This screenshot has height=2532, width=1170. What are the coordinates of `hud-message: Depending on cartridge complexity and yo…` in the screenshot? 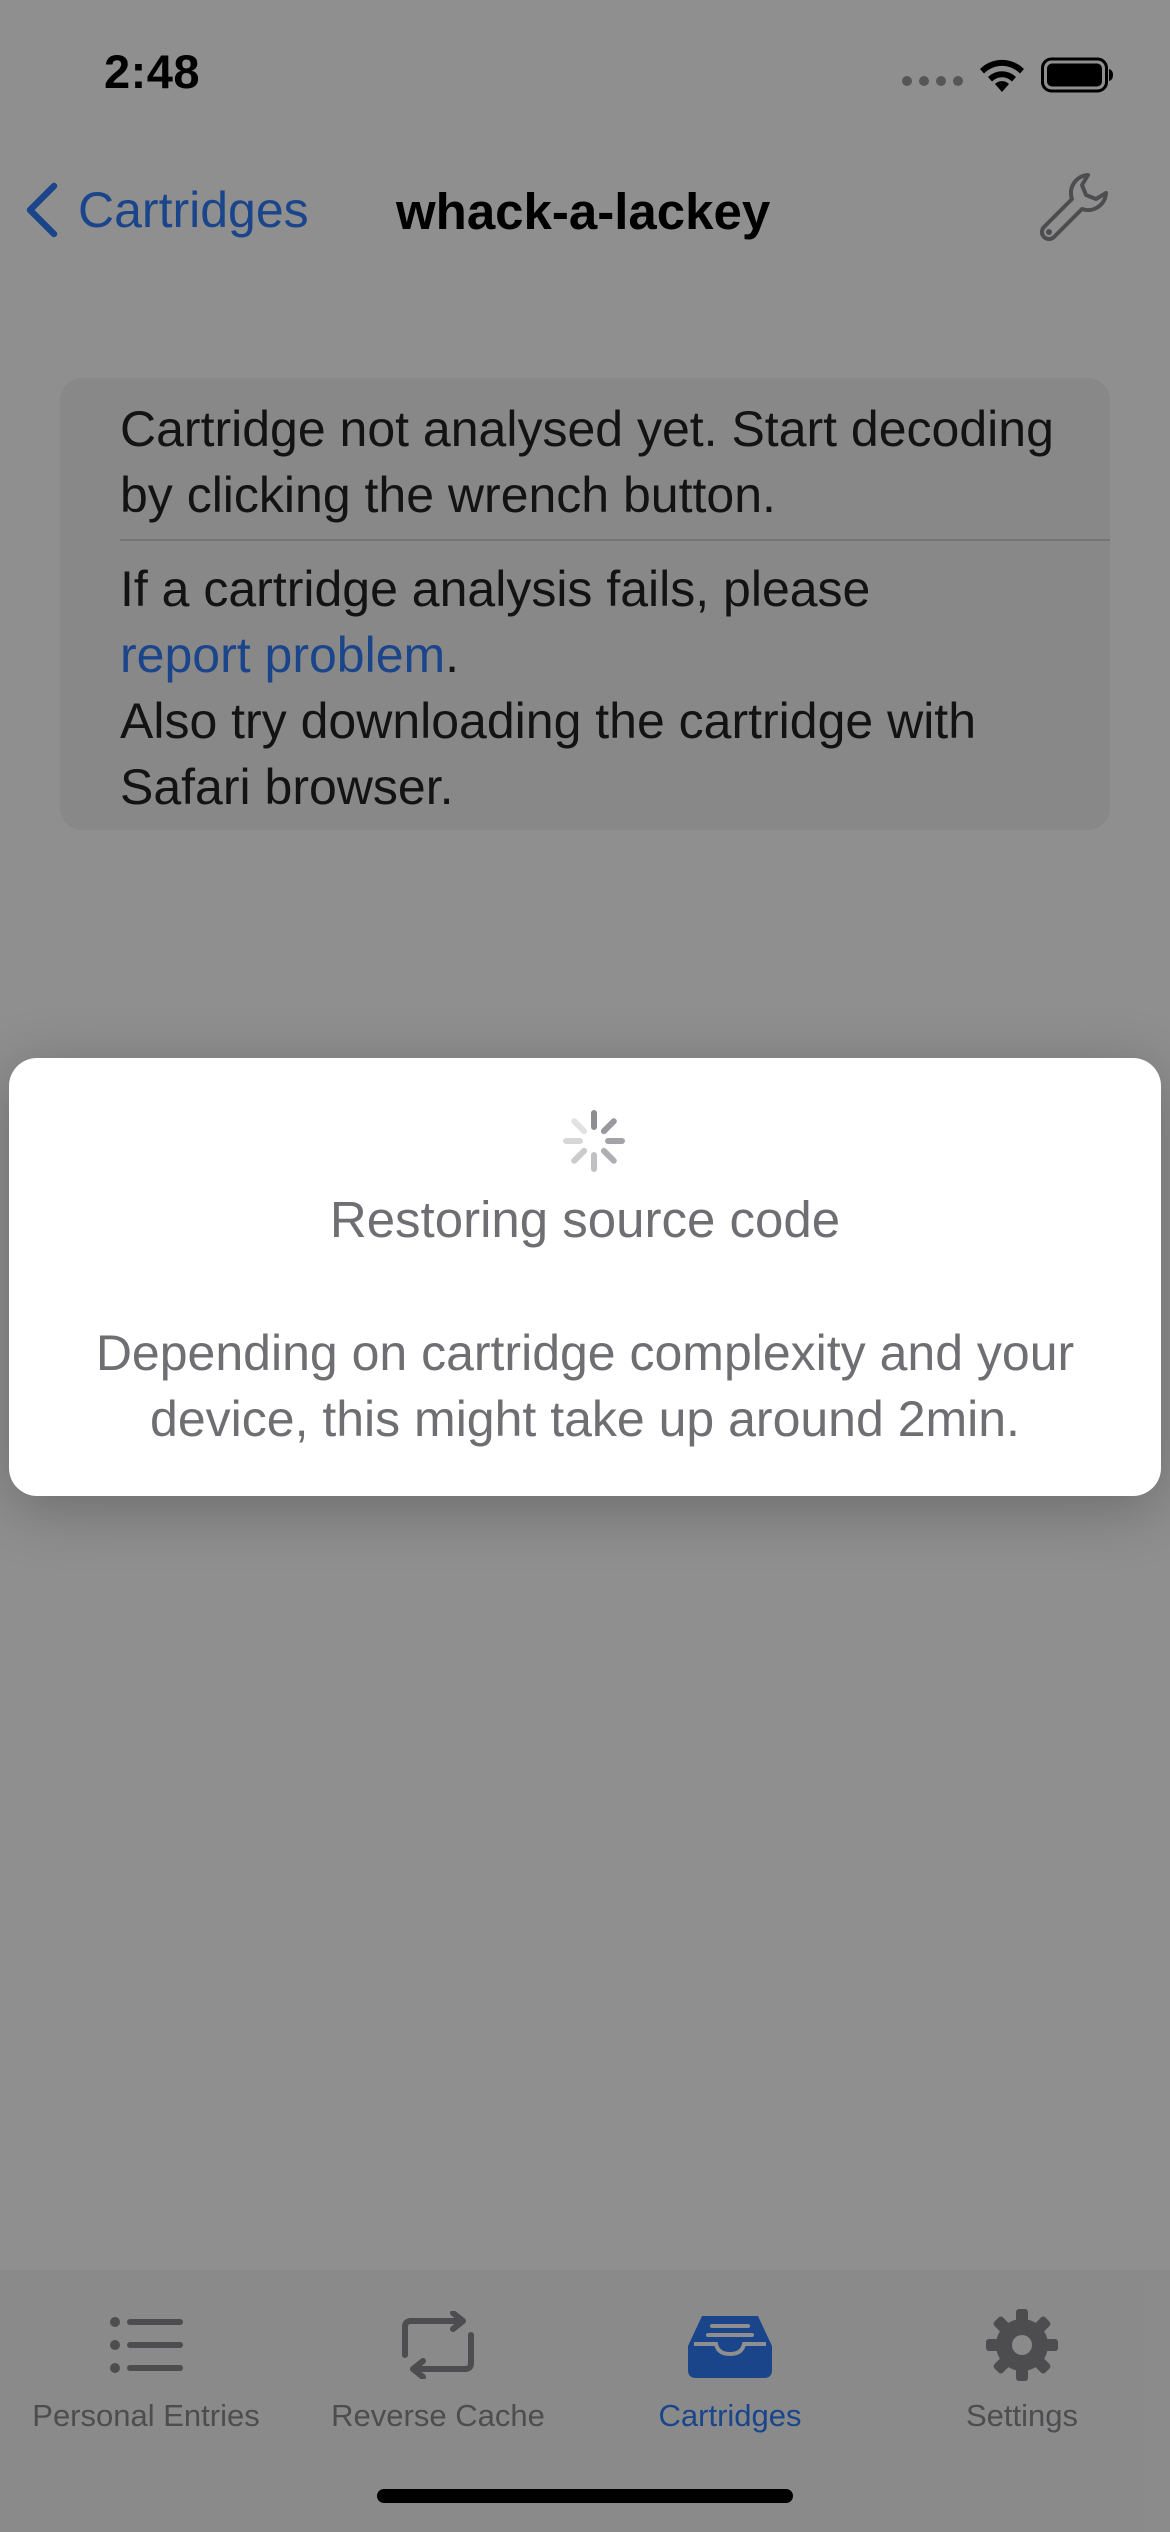 It's located at (585, 1386).